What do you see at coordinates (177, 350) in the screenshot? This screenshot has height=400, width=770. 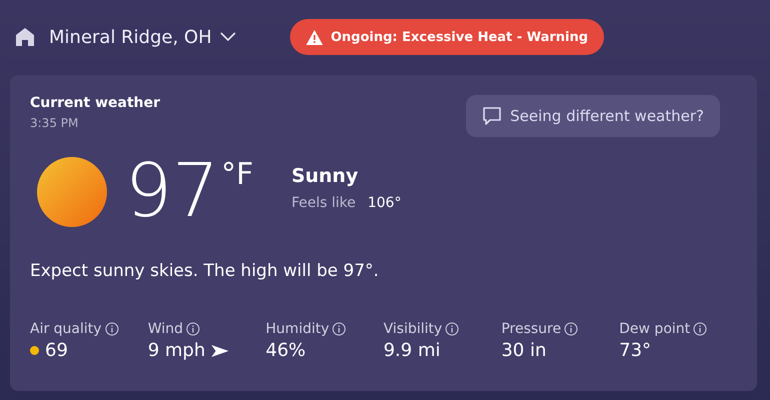 I see `stat-value: 9 mph` at bounding box center [177, 350].